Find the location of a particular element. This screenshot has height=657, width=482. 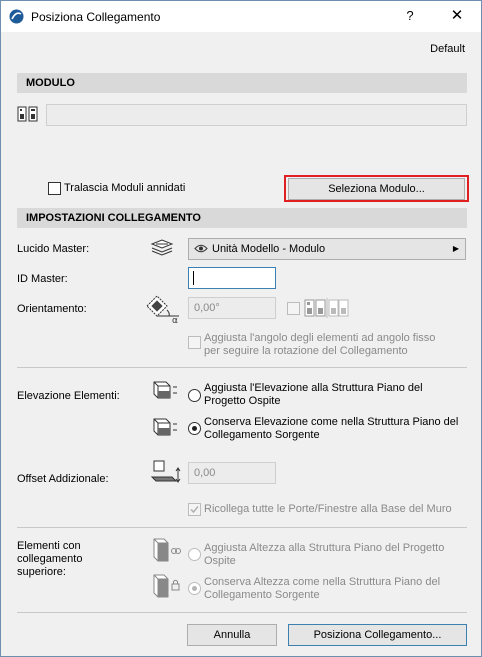

elevation-label: Elevazione Elementi: is located at coordinates (68, 396).